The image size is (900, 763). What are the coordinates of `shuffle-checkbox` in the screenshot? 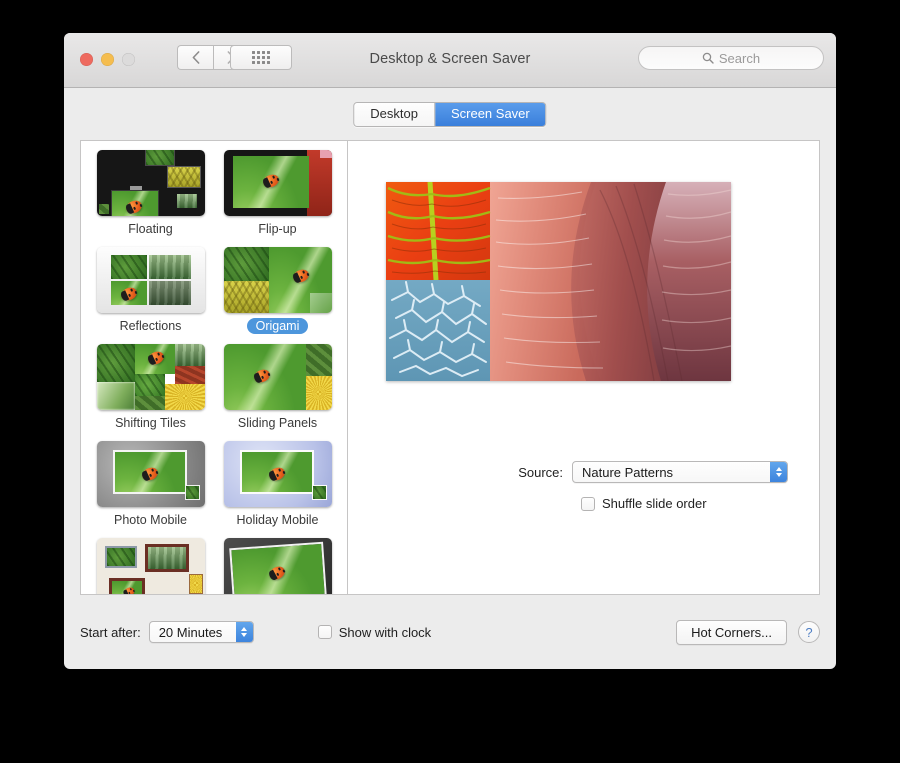 It's located at (588, 503).